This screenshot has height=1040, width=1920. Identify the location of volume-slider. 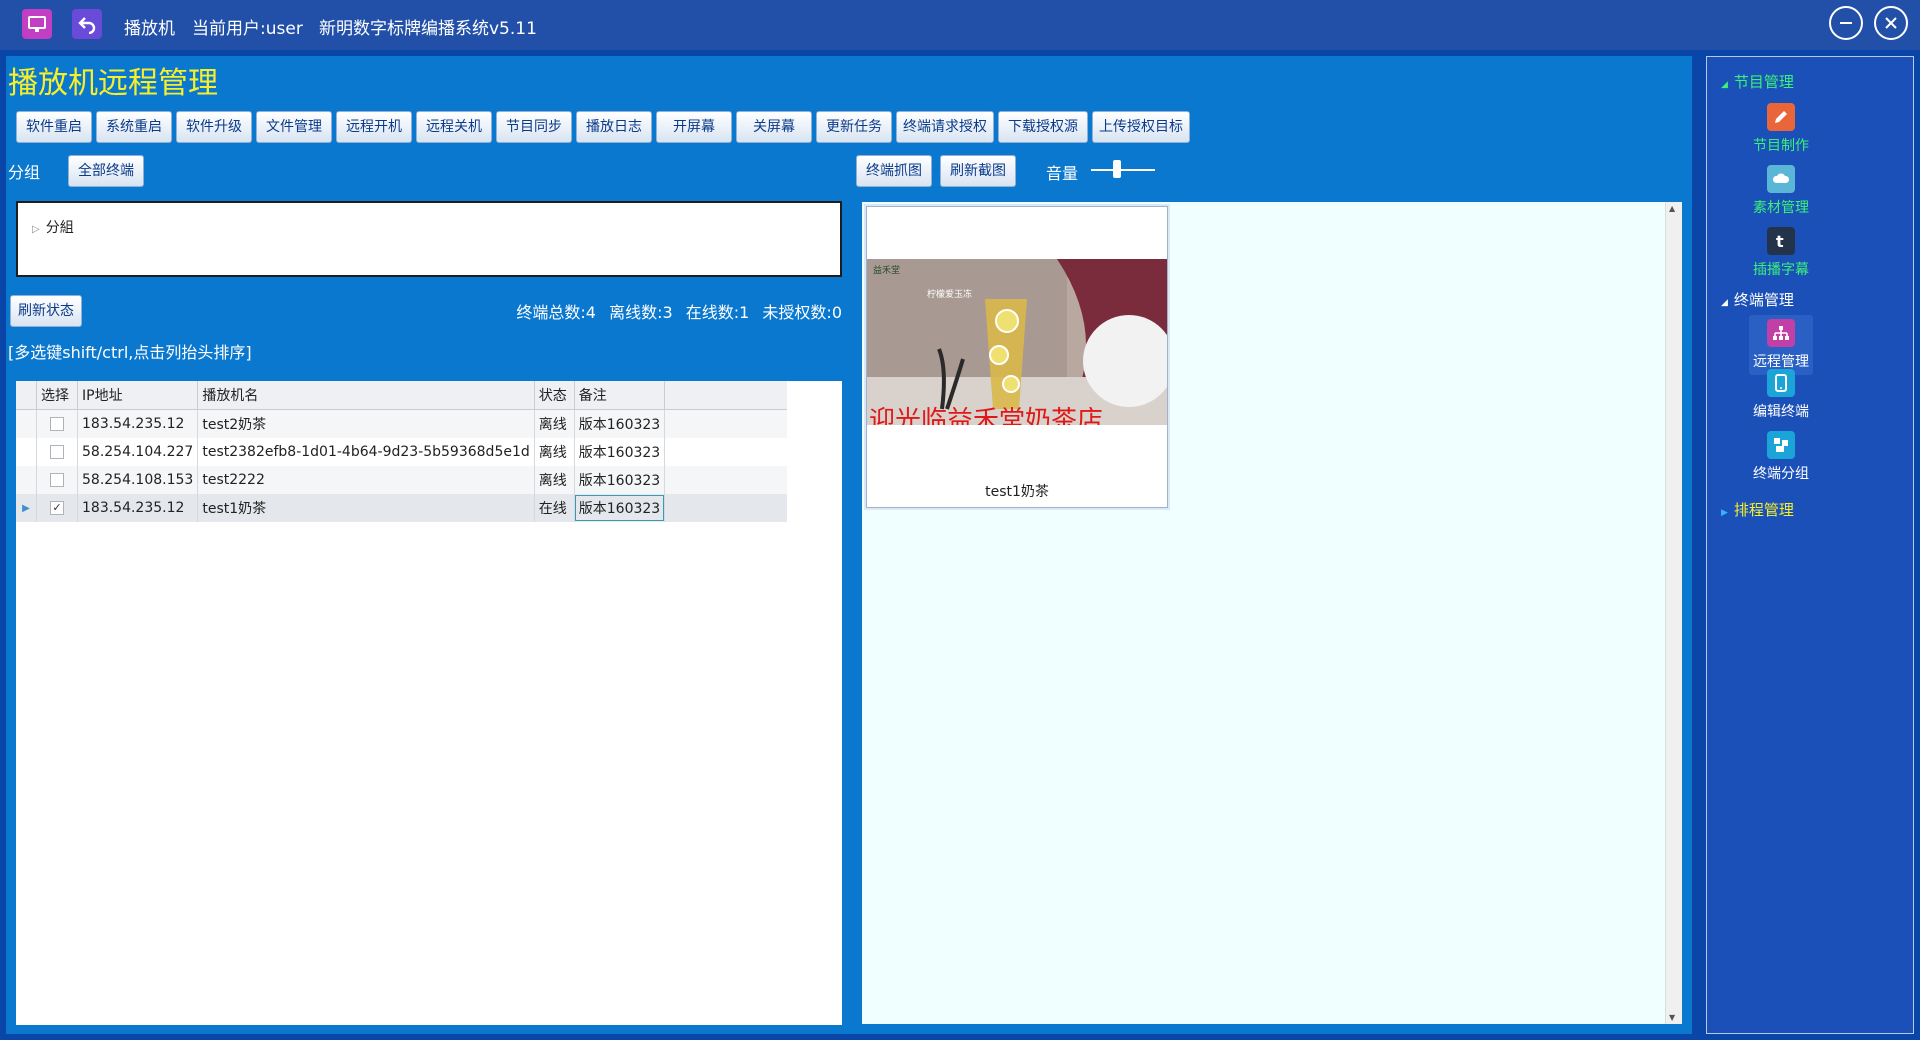
(1123, 170).